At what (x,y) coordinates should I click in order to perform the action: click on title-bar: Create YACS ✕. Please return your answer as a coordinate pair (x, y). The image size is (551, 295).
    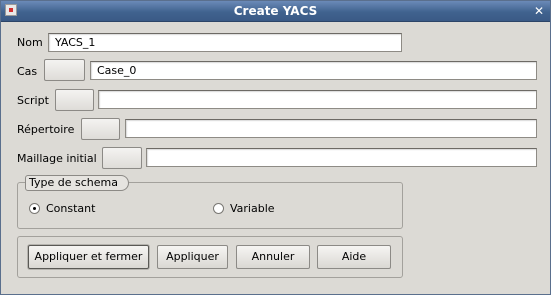
    Looking at the image, I should click on (275, 11).